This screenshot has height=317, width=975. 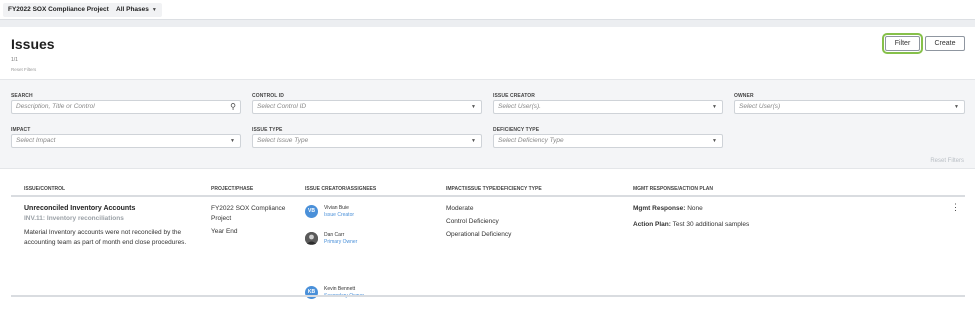 What do you see at coordinates (283, 140) in the screenshot?
I see `issue-type-placeholder: Select Issue Type` at bounding box center [283, 140].